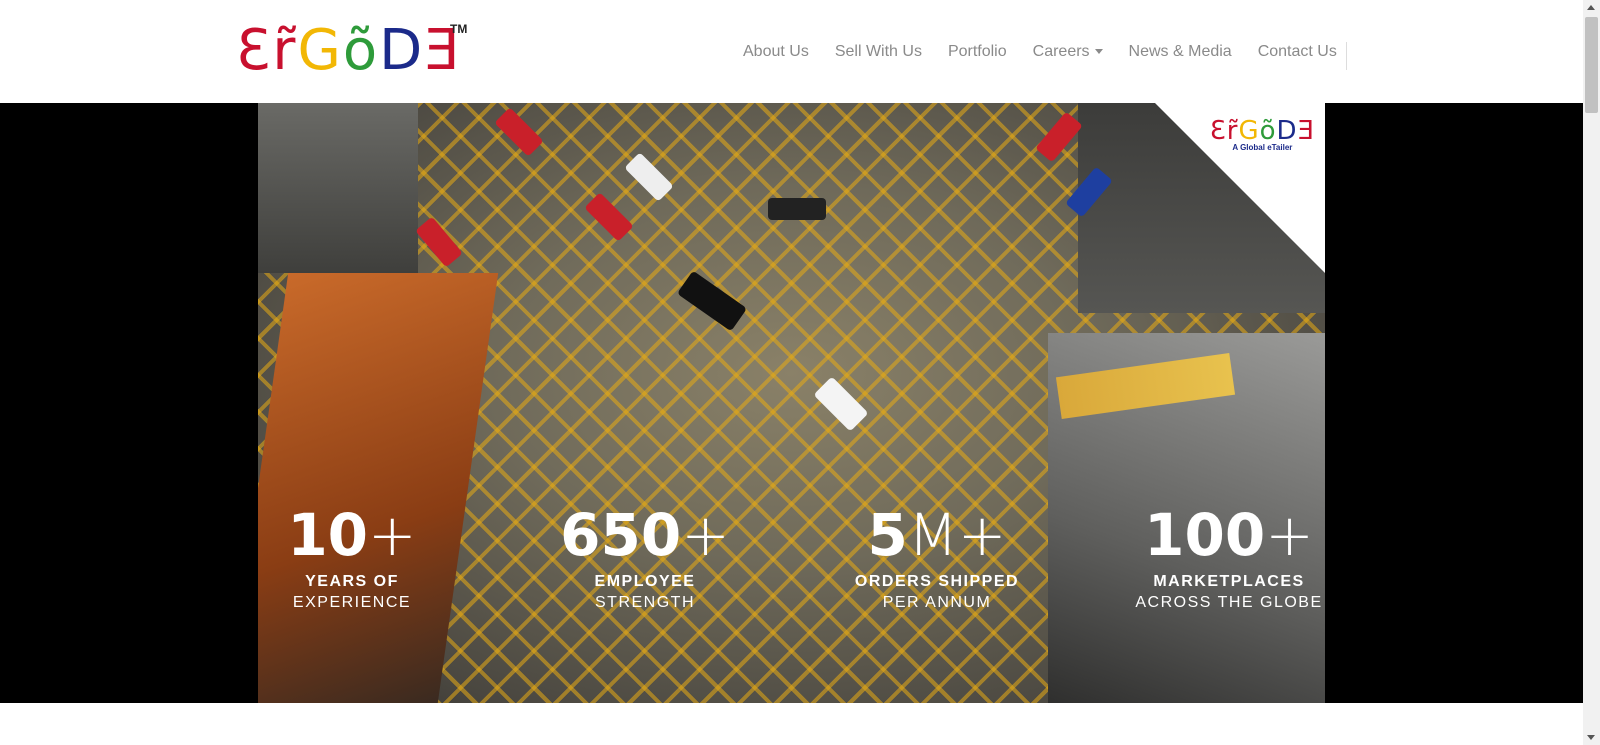 This screenshot has height=745, width=1600. I want to click on nav-sell-with-us: Sell With Us, so click(878, 52).